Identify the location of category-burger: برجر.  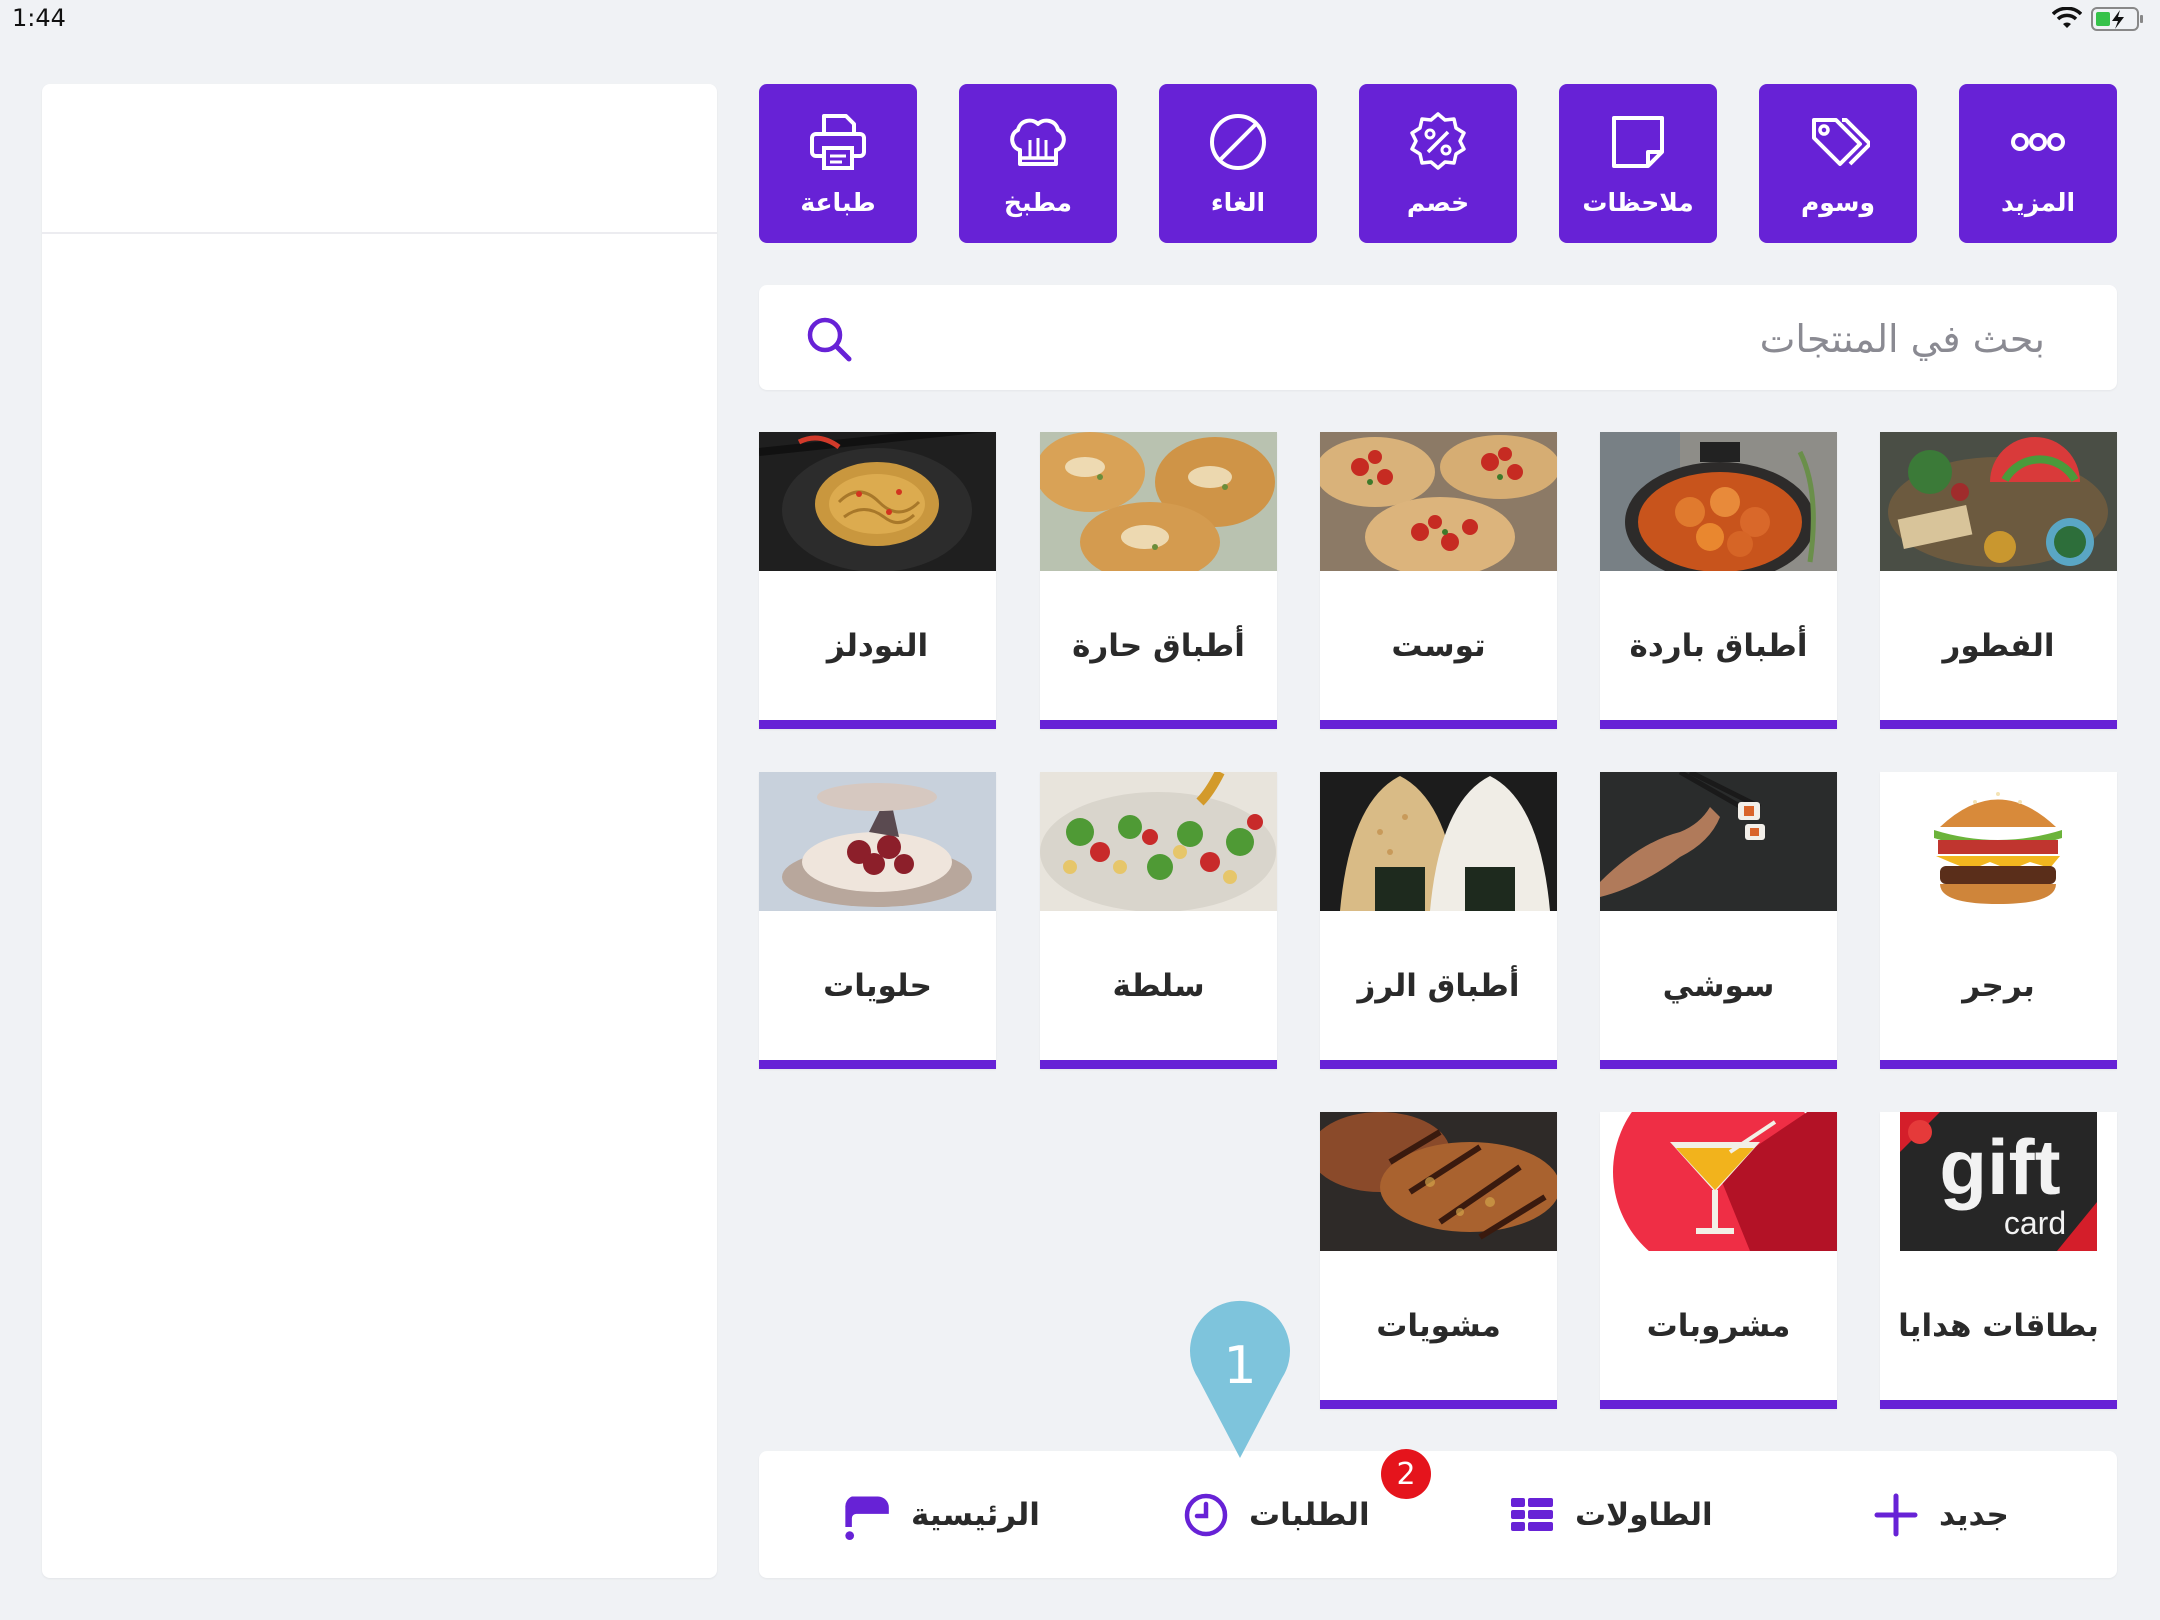
(1998, 920).